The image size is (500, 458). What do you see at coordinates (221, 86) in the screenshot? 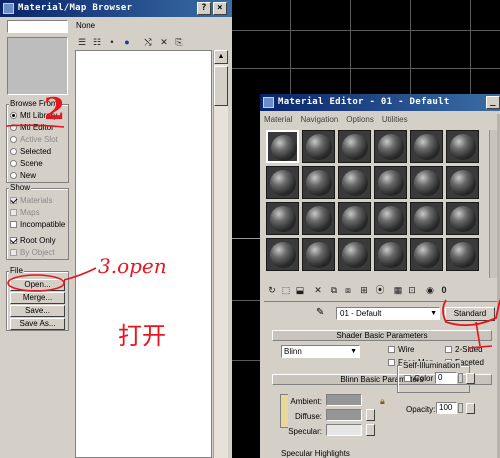
I see `scroll-thumb` at bounding box center [221, 86].